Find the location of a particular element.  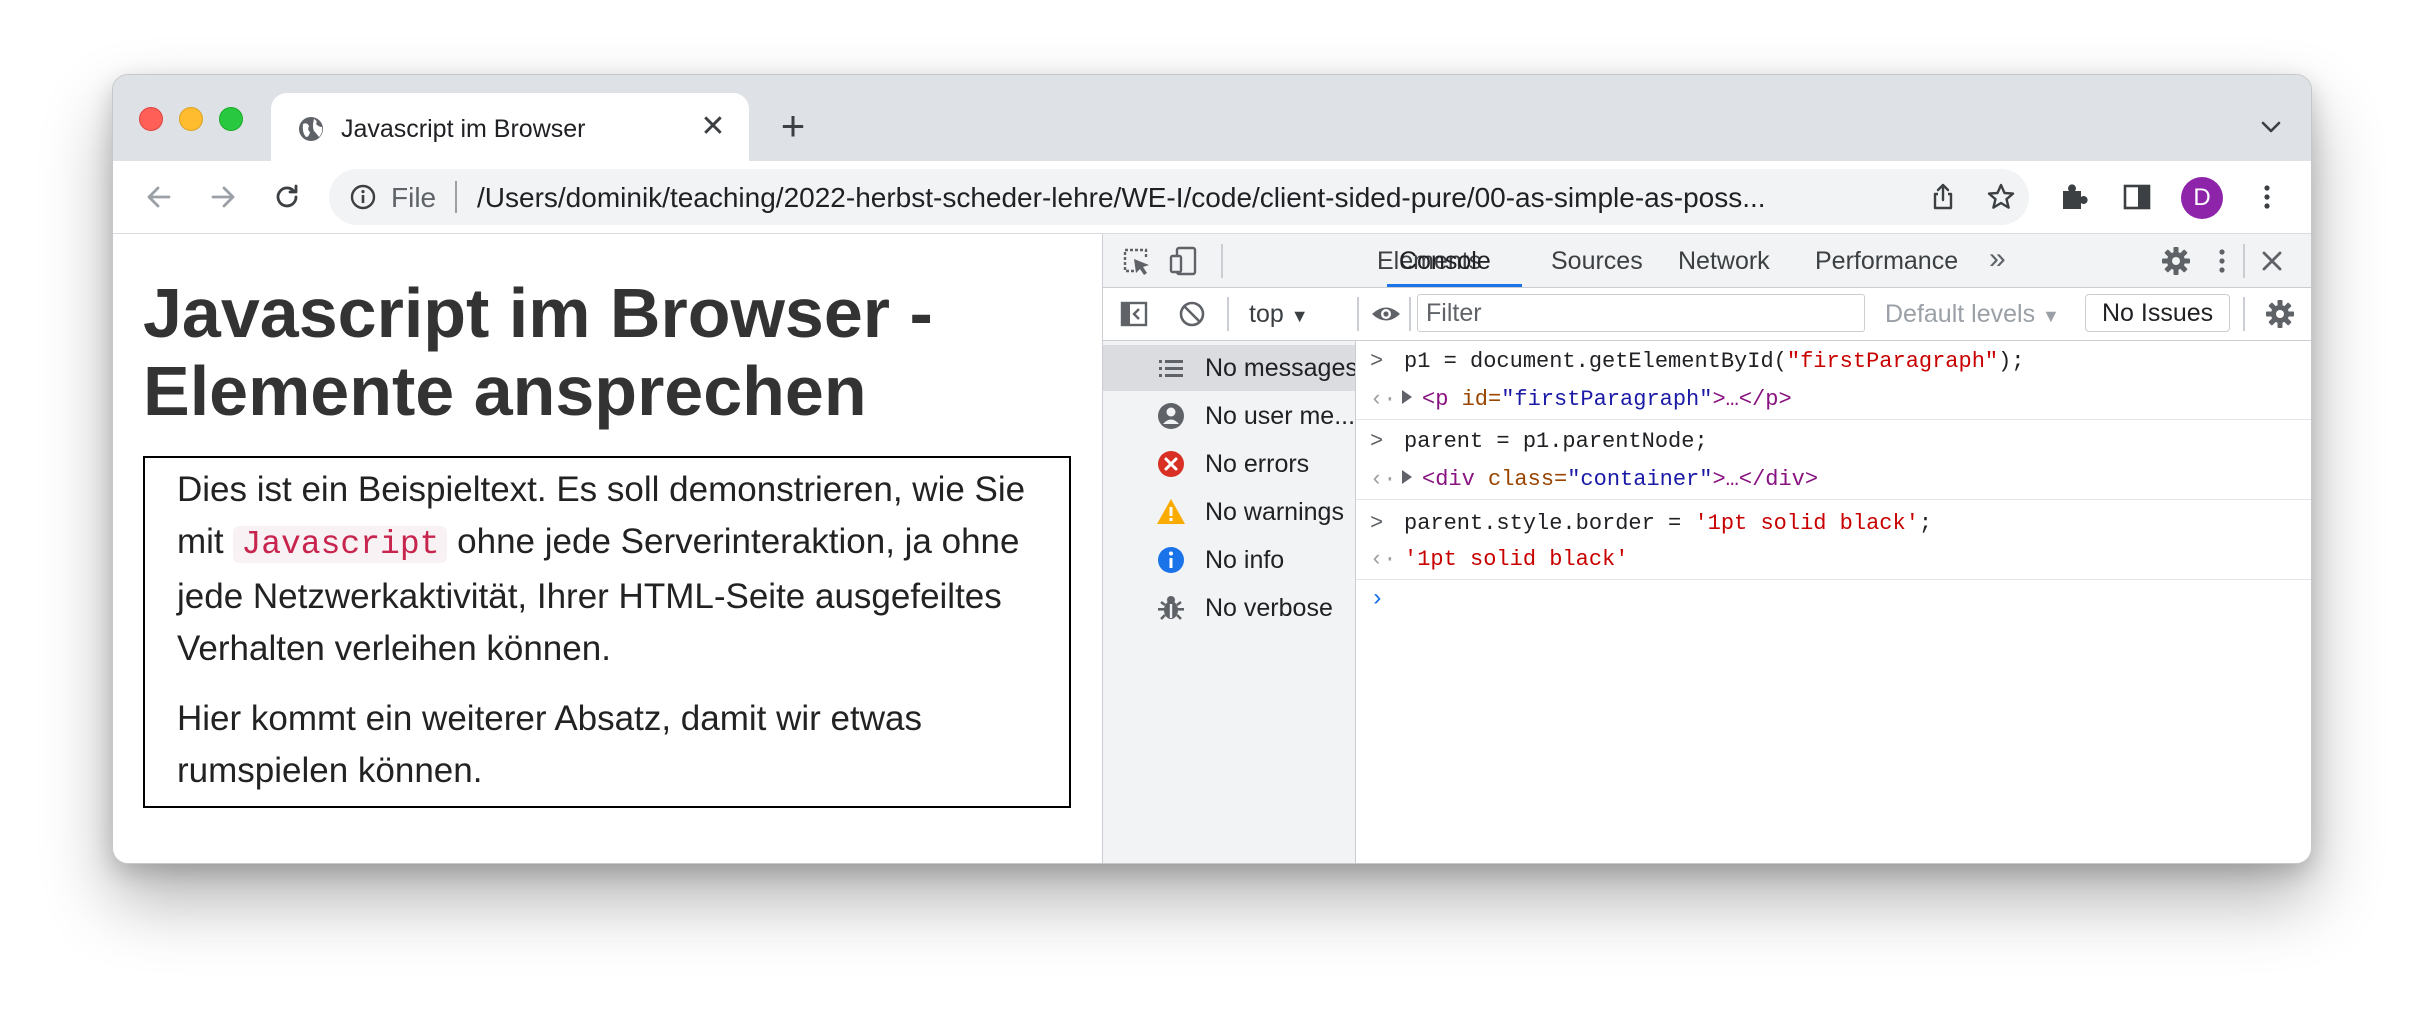

new-tab-button: + is located at coordinates (793, 126).